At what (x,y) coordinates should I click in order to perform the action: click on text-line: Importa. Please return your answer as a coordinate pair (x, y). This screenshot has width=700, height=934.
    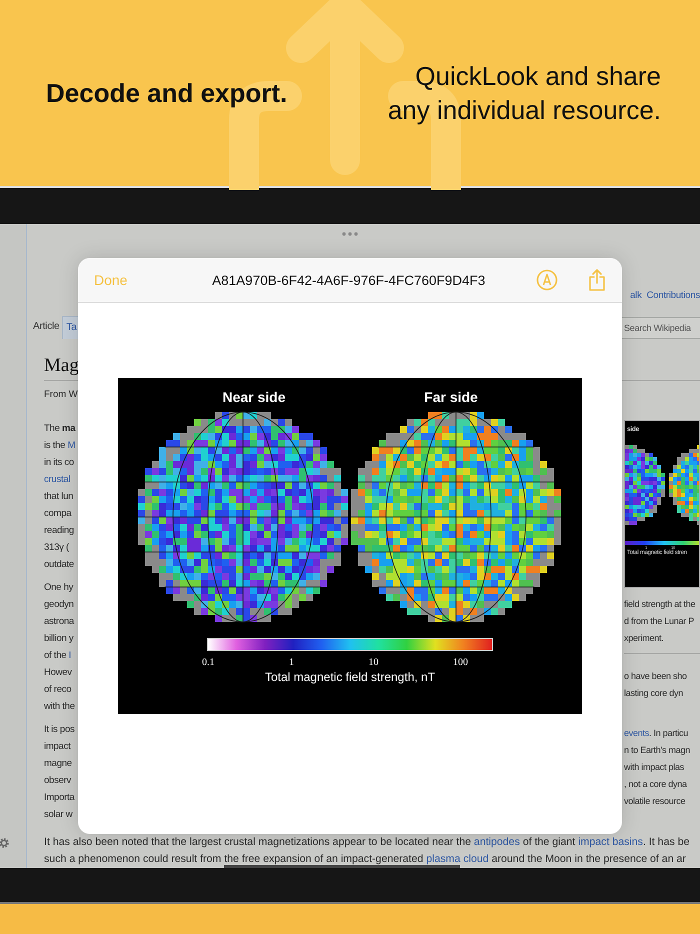
    Looking at the image, I should click on (60, 798).